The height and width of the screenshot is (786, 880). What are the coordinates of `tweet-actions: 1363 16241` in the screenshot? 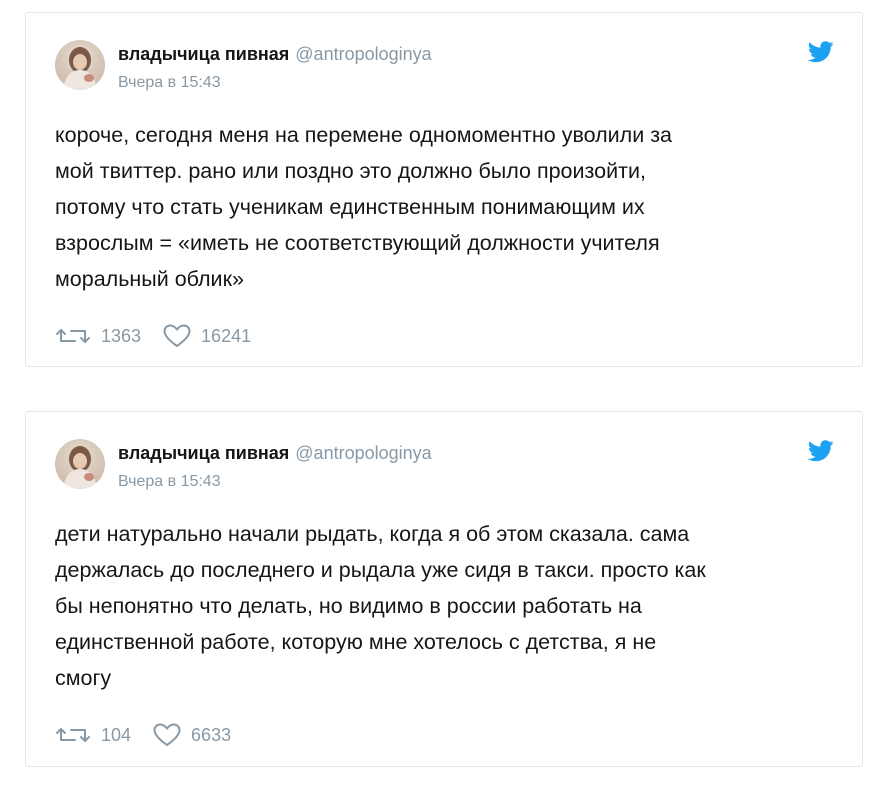 It's located at (153, 336).